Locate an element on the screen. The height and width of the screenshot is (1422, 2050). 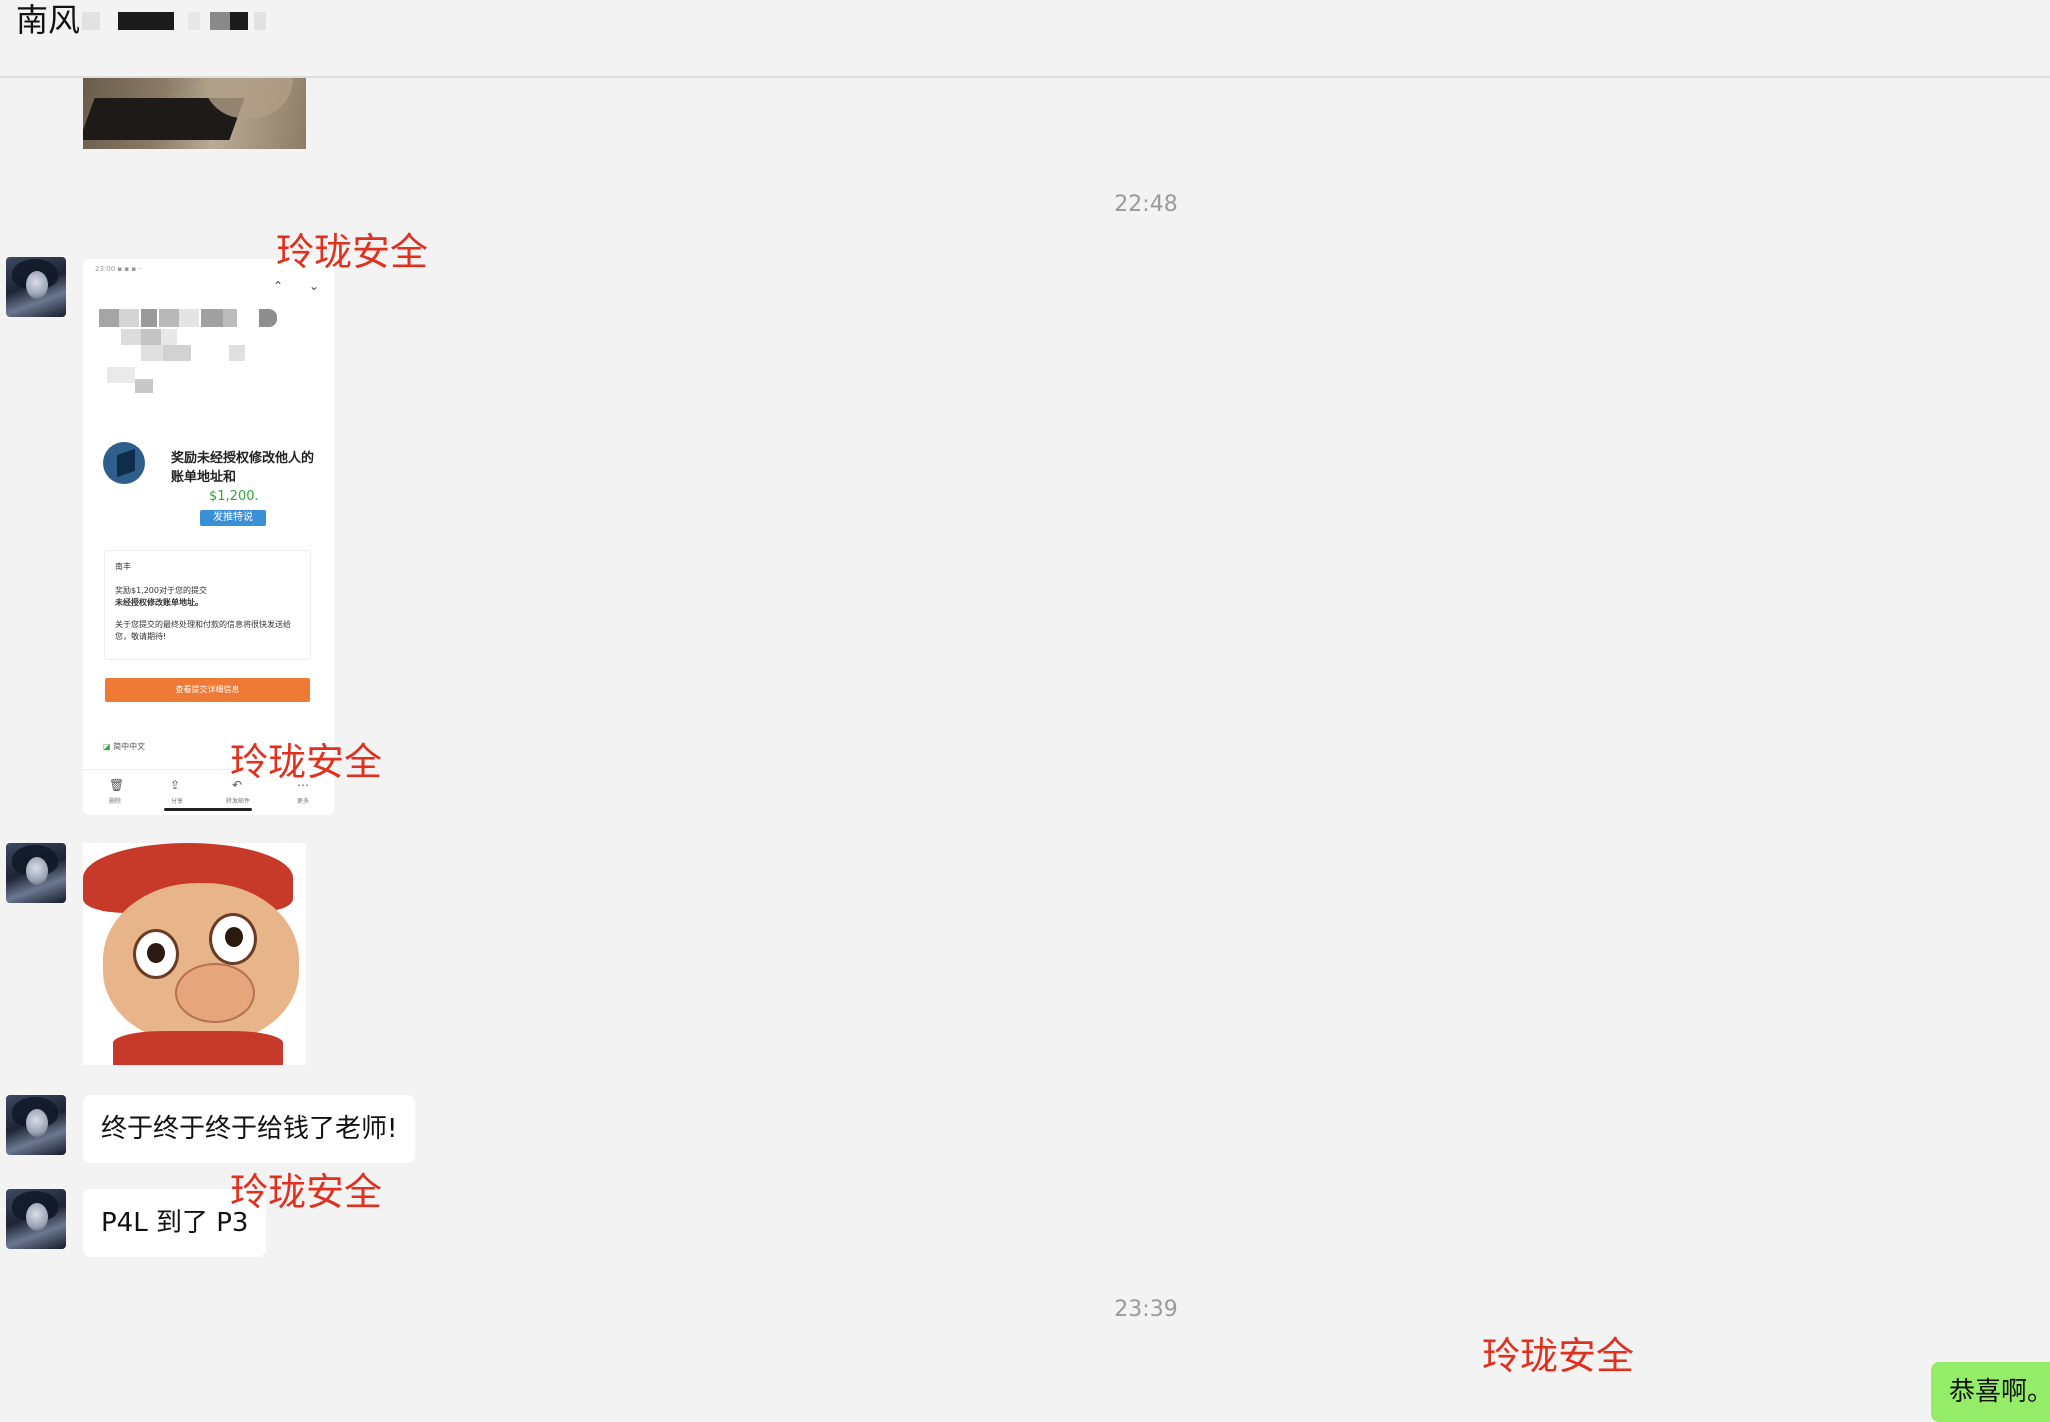
tab-label: 分享 is located at coordinates (177, 801).